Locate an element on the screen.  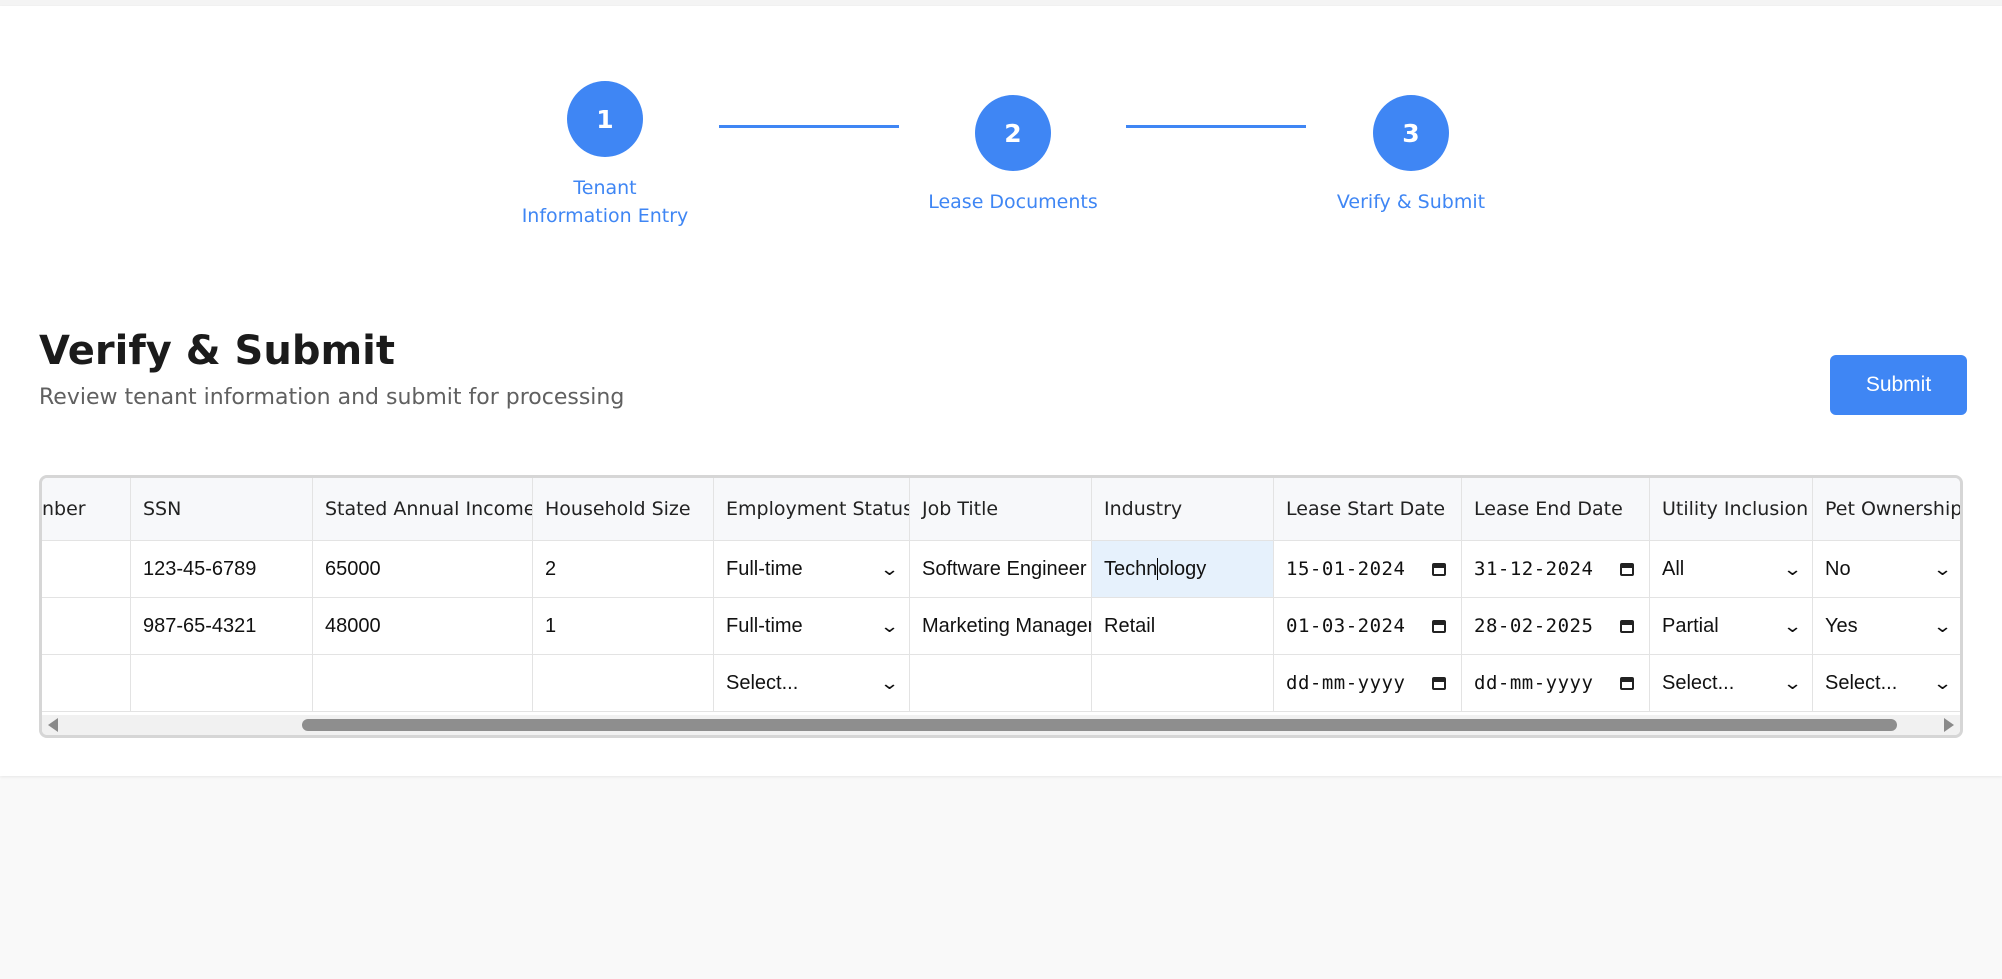
column-header-income: Stated Annual Income is located at coordinates (423, 509).